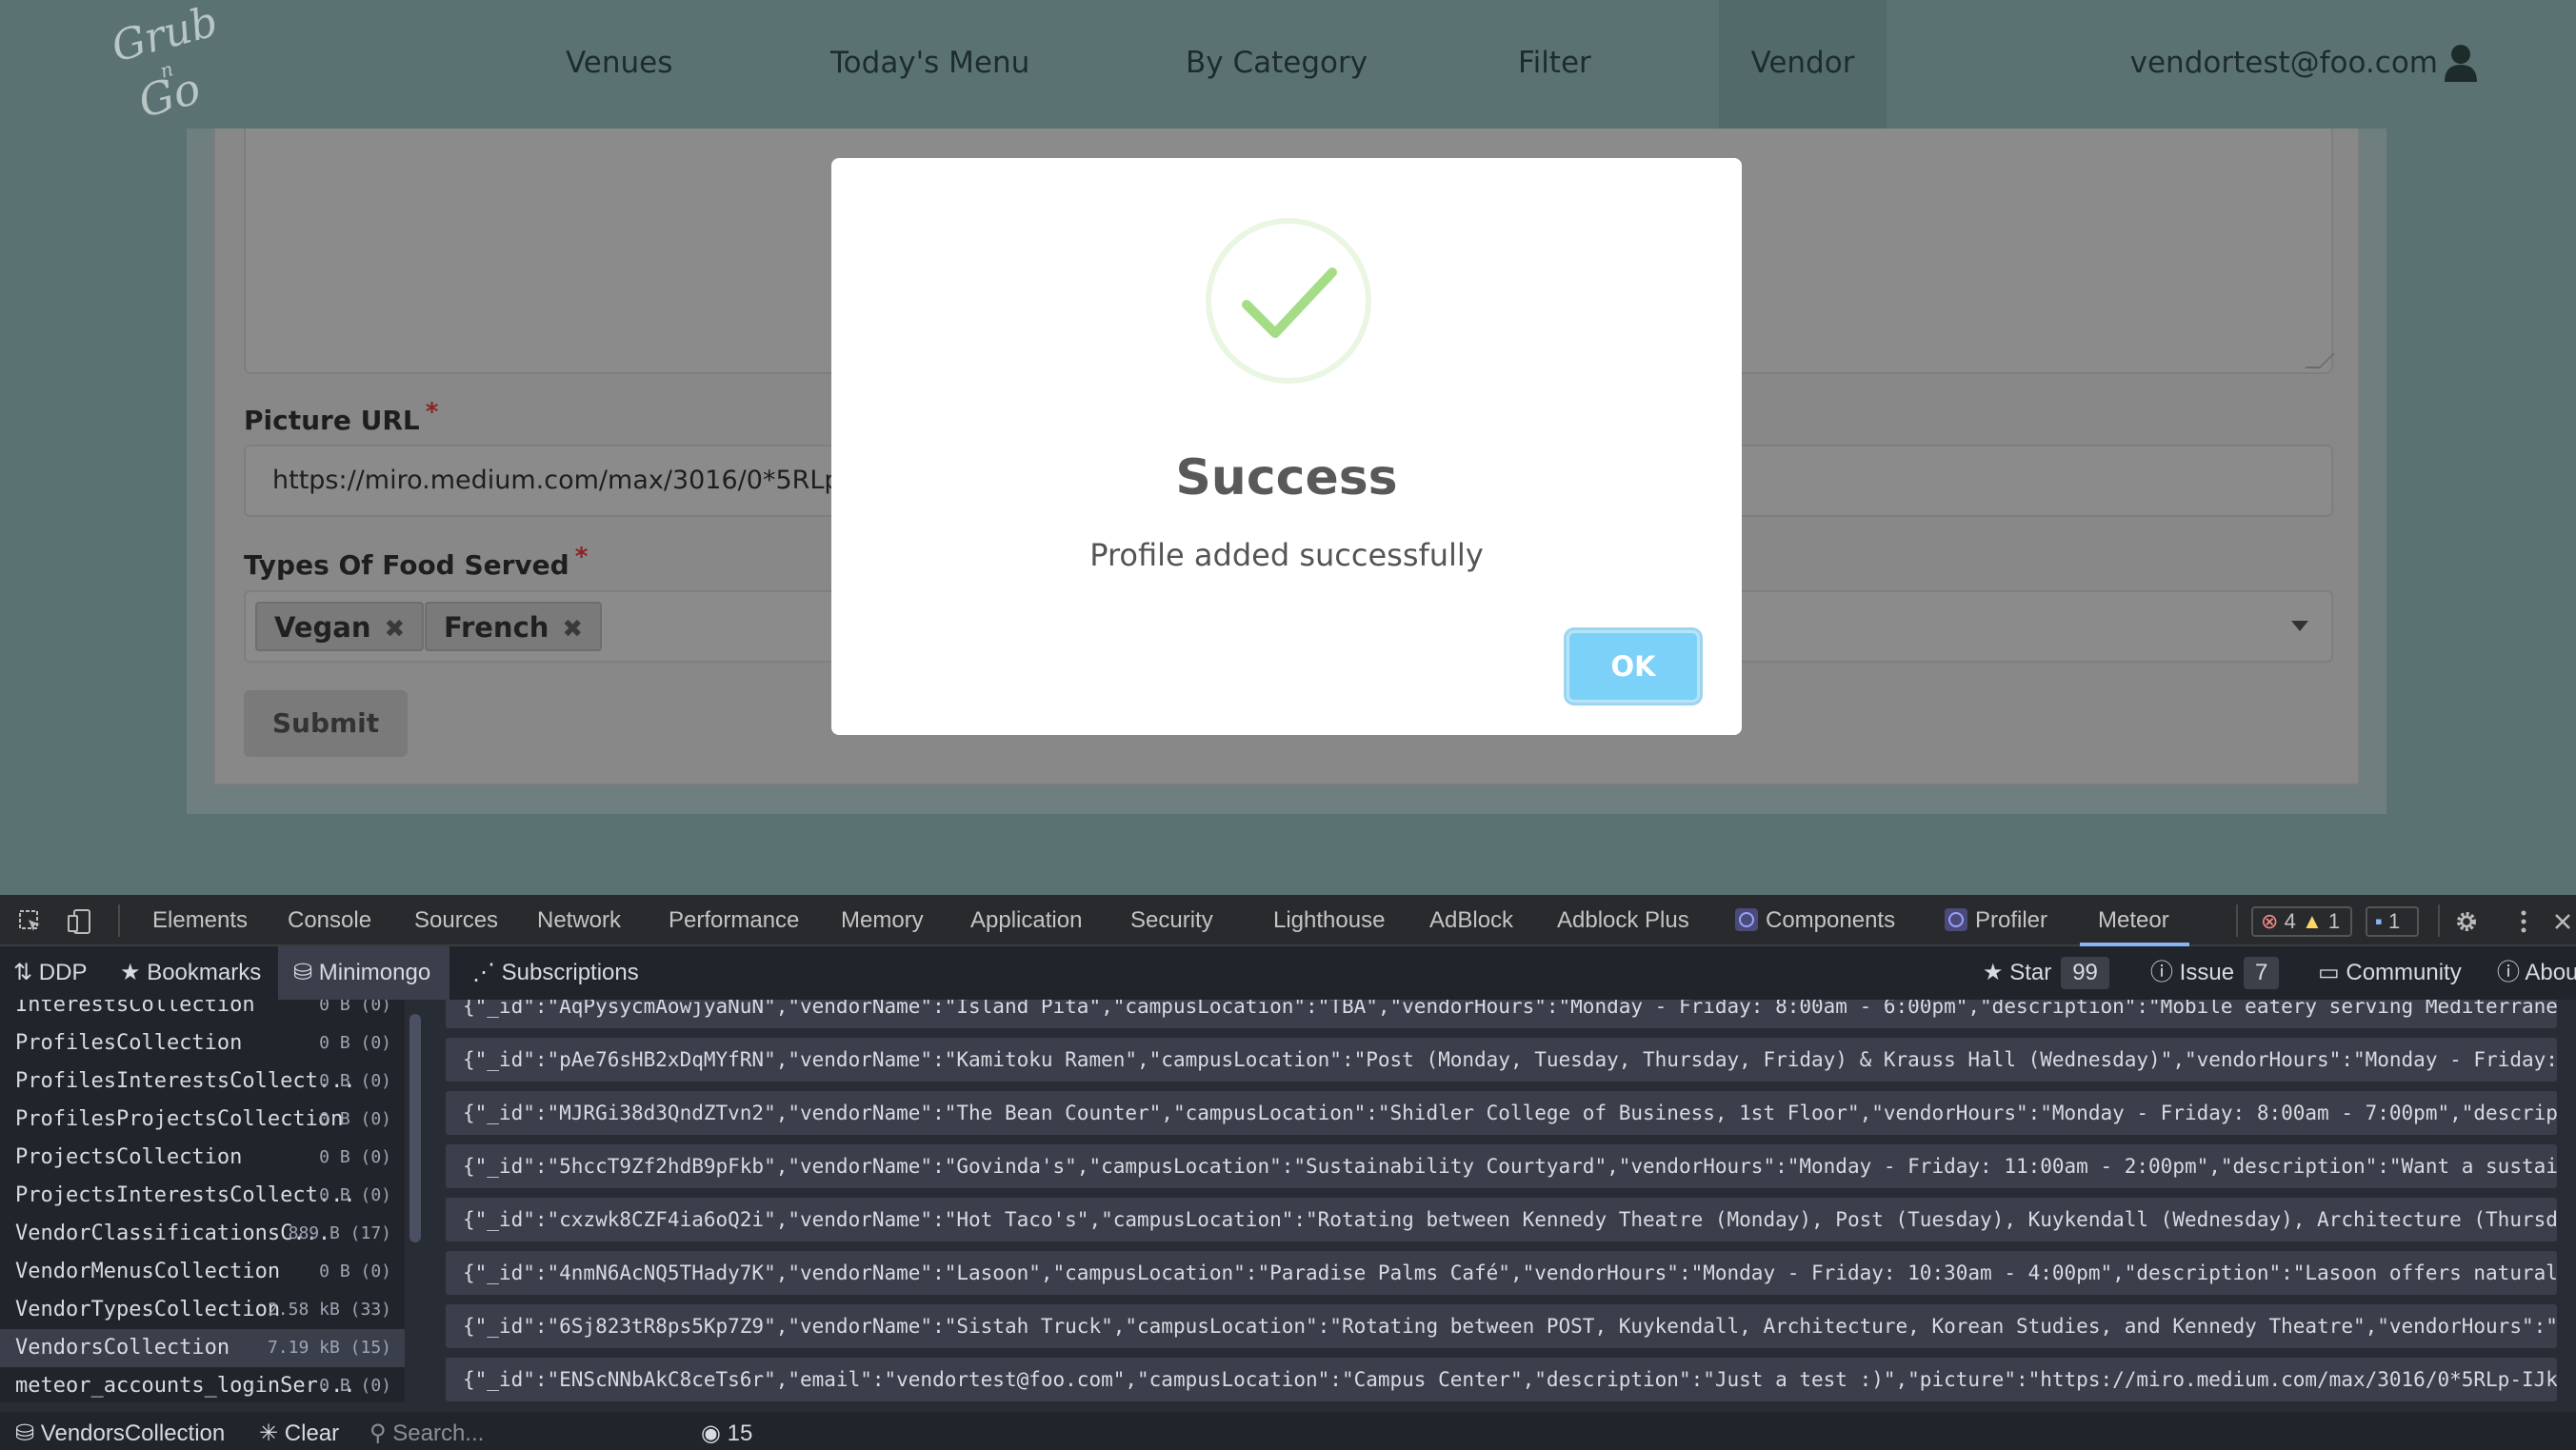 This screenshot has width=2576, height=1450. I want to click on tab-sources: Sources, so click(456, 920).